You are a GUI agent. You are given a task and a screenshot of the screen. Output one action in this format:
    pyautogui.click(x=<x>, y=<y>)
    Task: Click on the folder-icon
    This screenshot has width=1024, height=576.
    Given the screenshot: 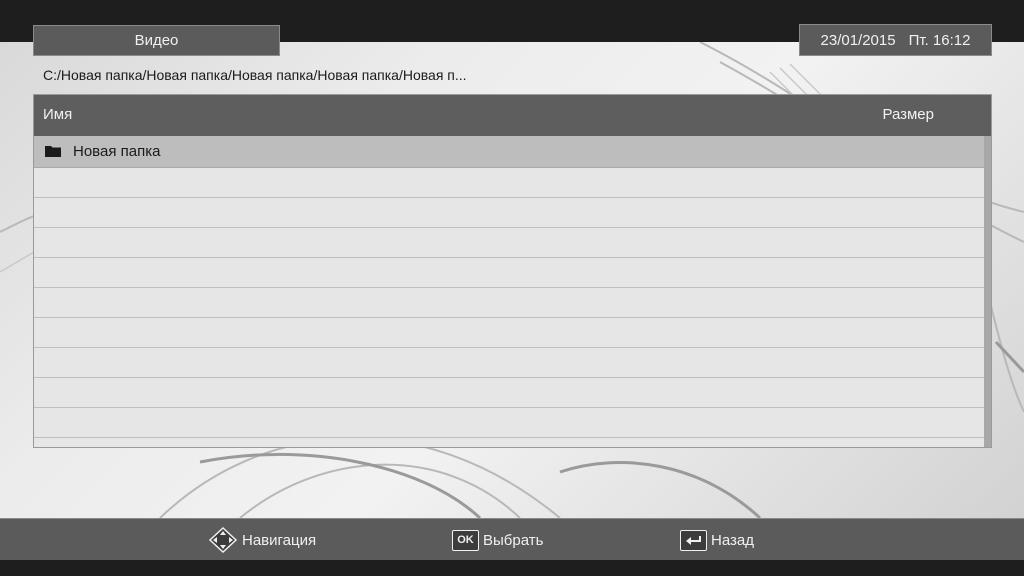 What is the action you would take?
    pyautogui.click(x=53, y=151)
    